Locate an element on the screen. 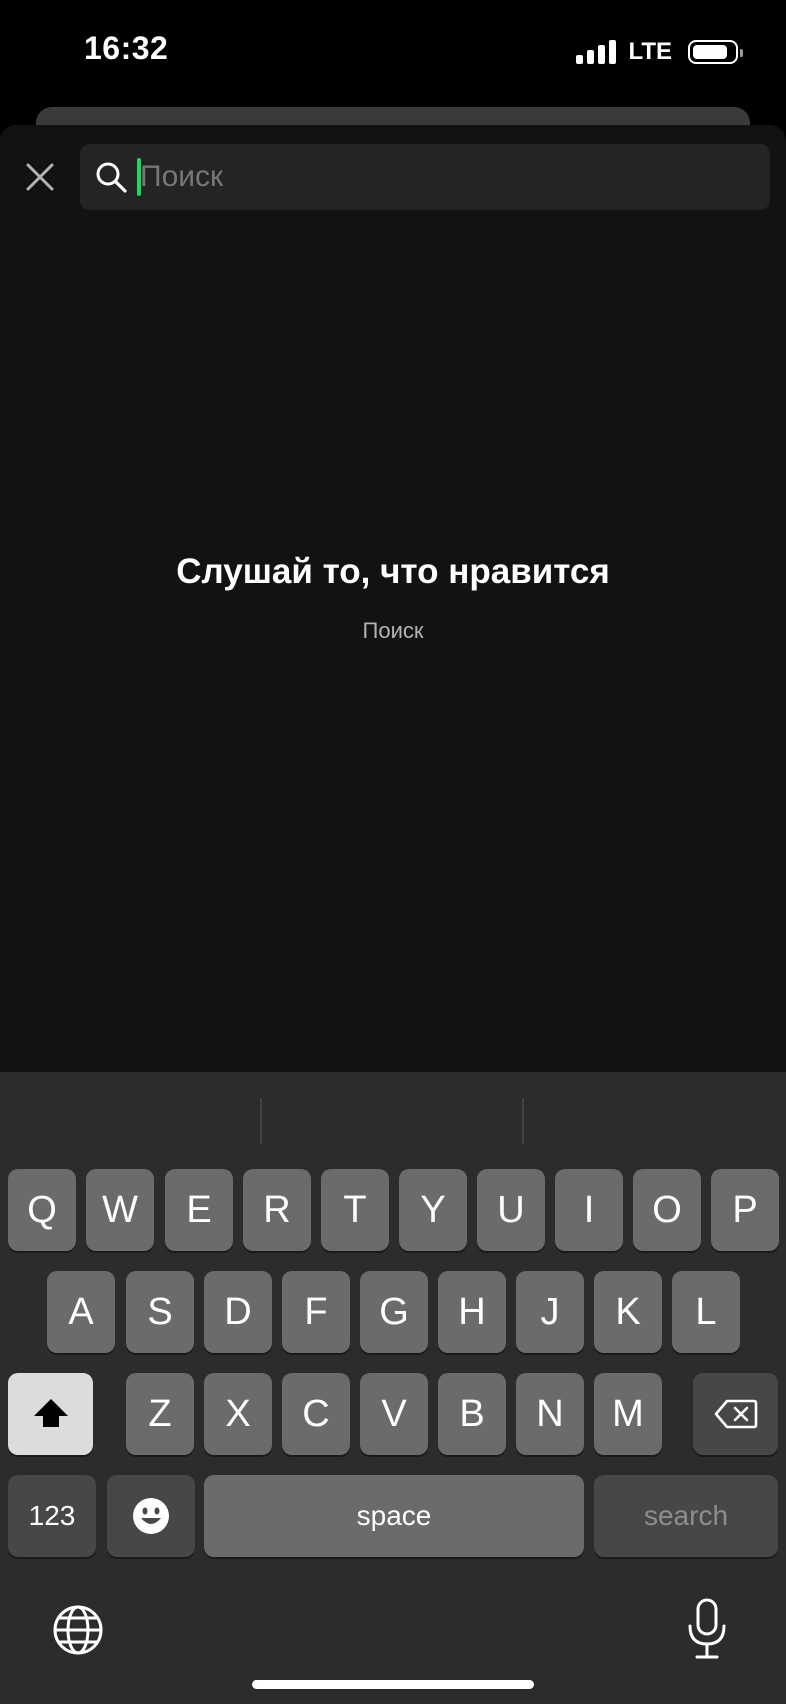 This screenshot has height=1704, width=786. status-indicators: LTE is located at coordinates (659, 52).